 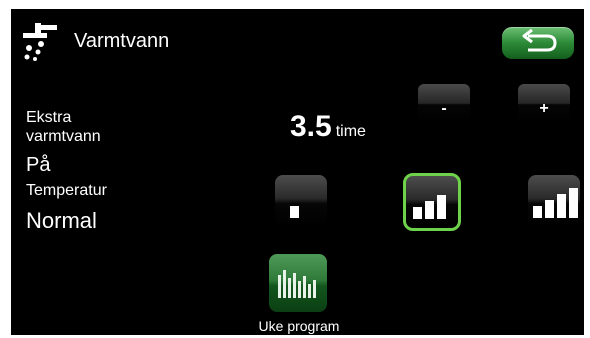 I want to click on duration-unit: time, so click(x=350, y=131).